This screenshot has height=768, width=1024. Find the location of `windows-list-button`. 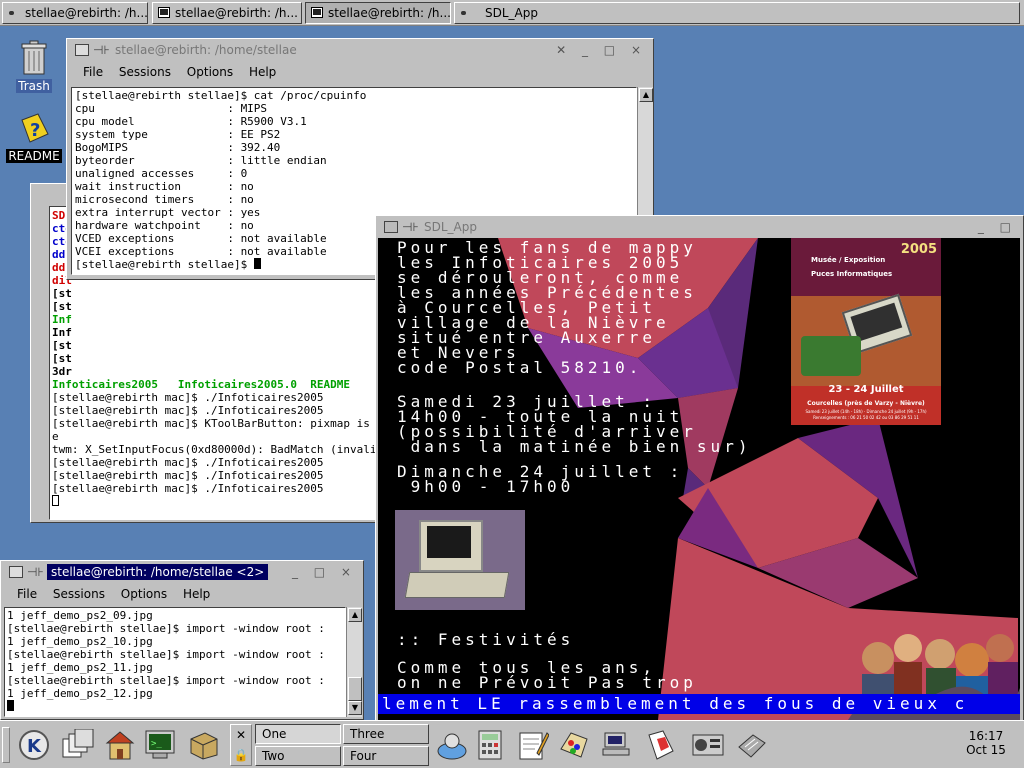

windows-list-button is located at coordinates (78, 745).